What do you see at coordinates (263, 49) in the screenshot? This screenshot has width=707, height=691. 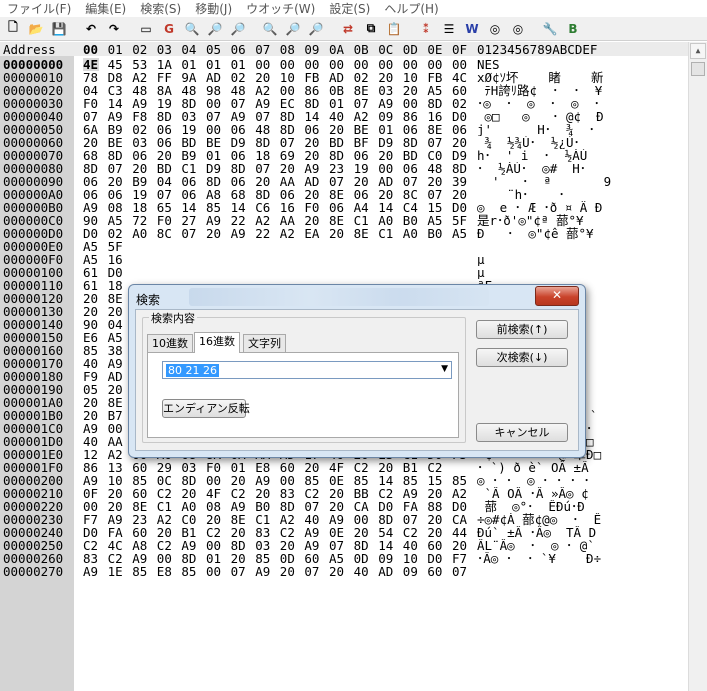 I see `column-header: 07` at bounding box center [263, 49].